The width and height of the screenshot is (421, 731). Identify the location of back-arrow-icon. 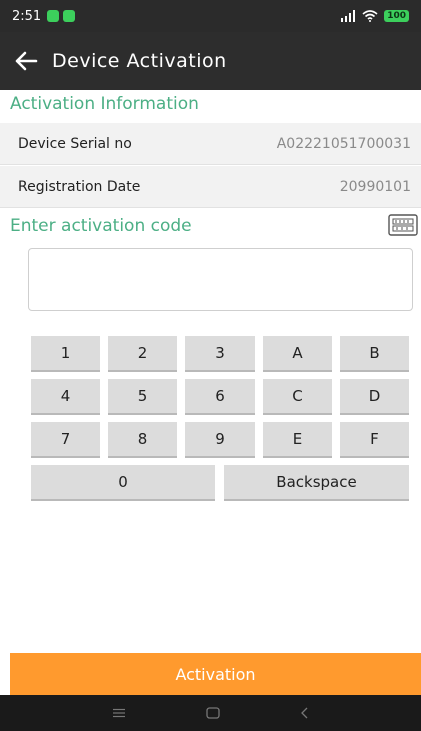
(26, 61).